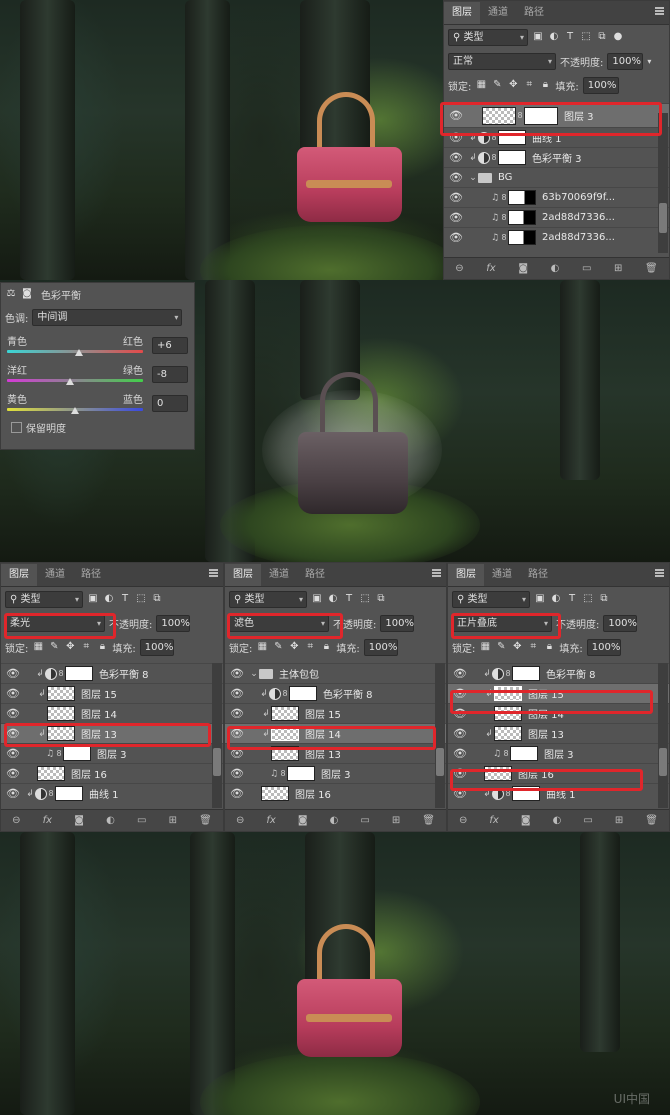  What do you see at coordinates (54, 647) in the screenshot?
I see `lock-brush-icon: ✎` at bounding box center [54, 647].